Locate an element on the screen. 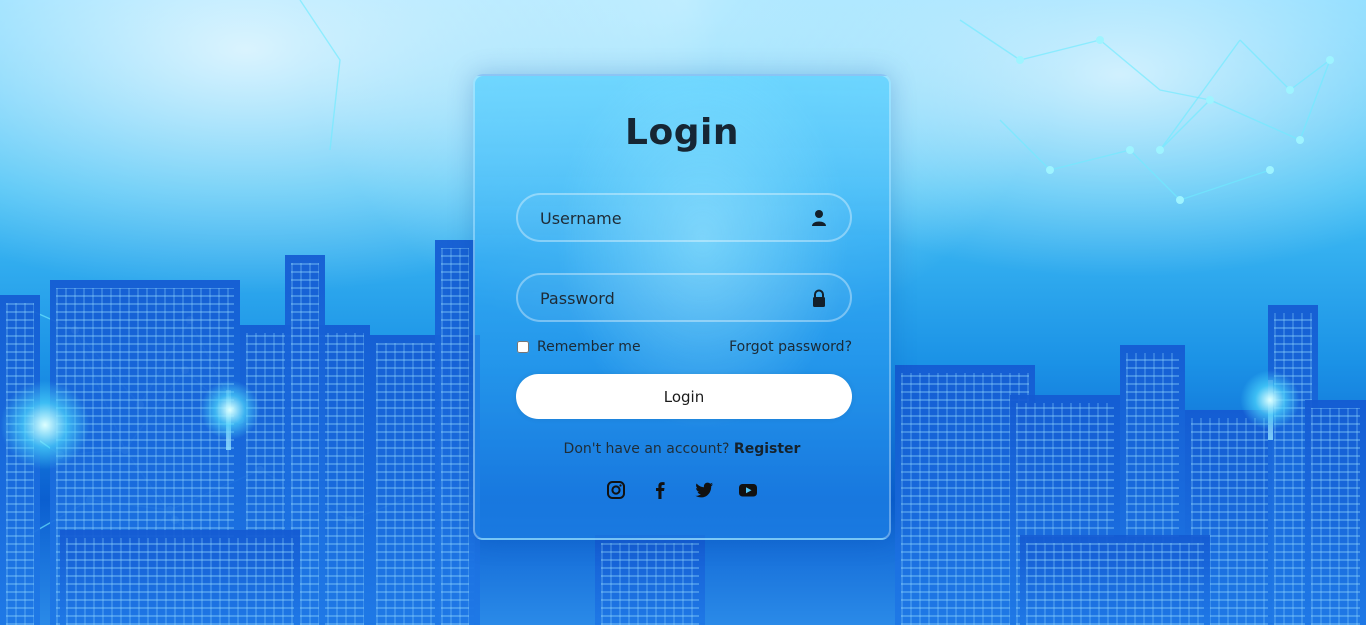 This screenshot has width=1366, height=625. register-prompt-text: Don't have an account? is located at coordinates (646, 449).